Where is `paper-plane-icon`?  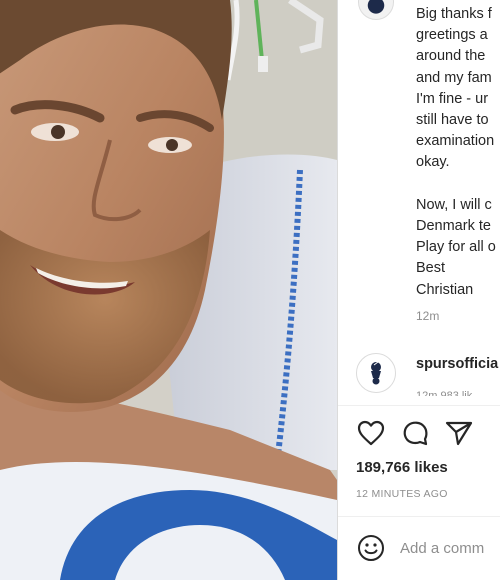
paper-plane-icon is located at coordinates (459, 433).